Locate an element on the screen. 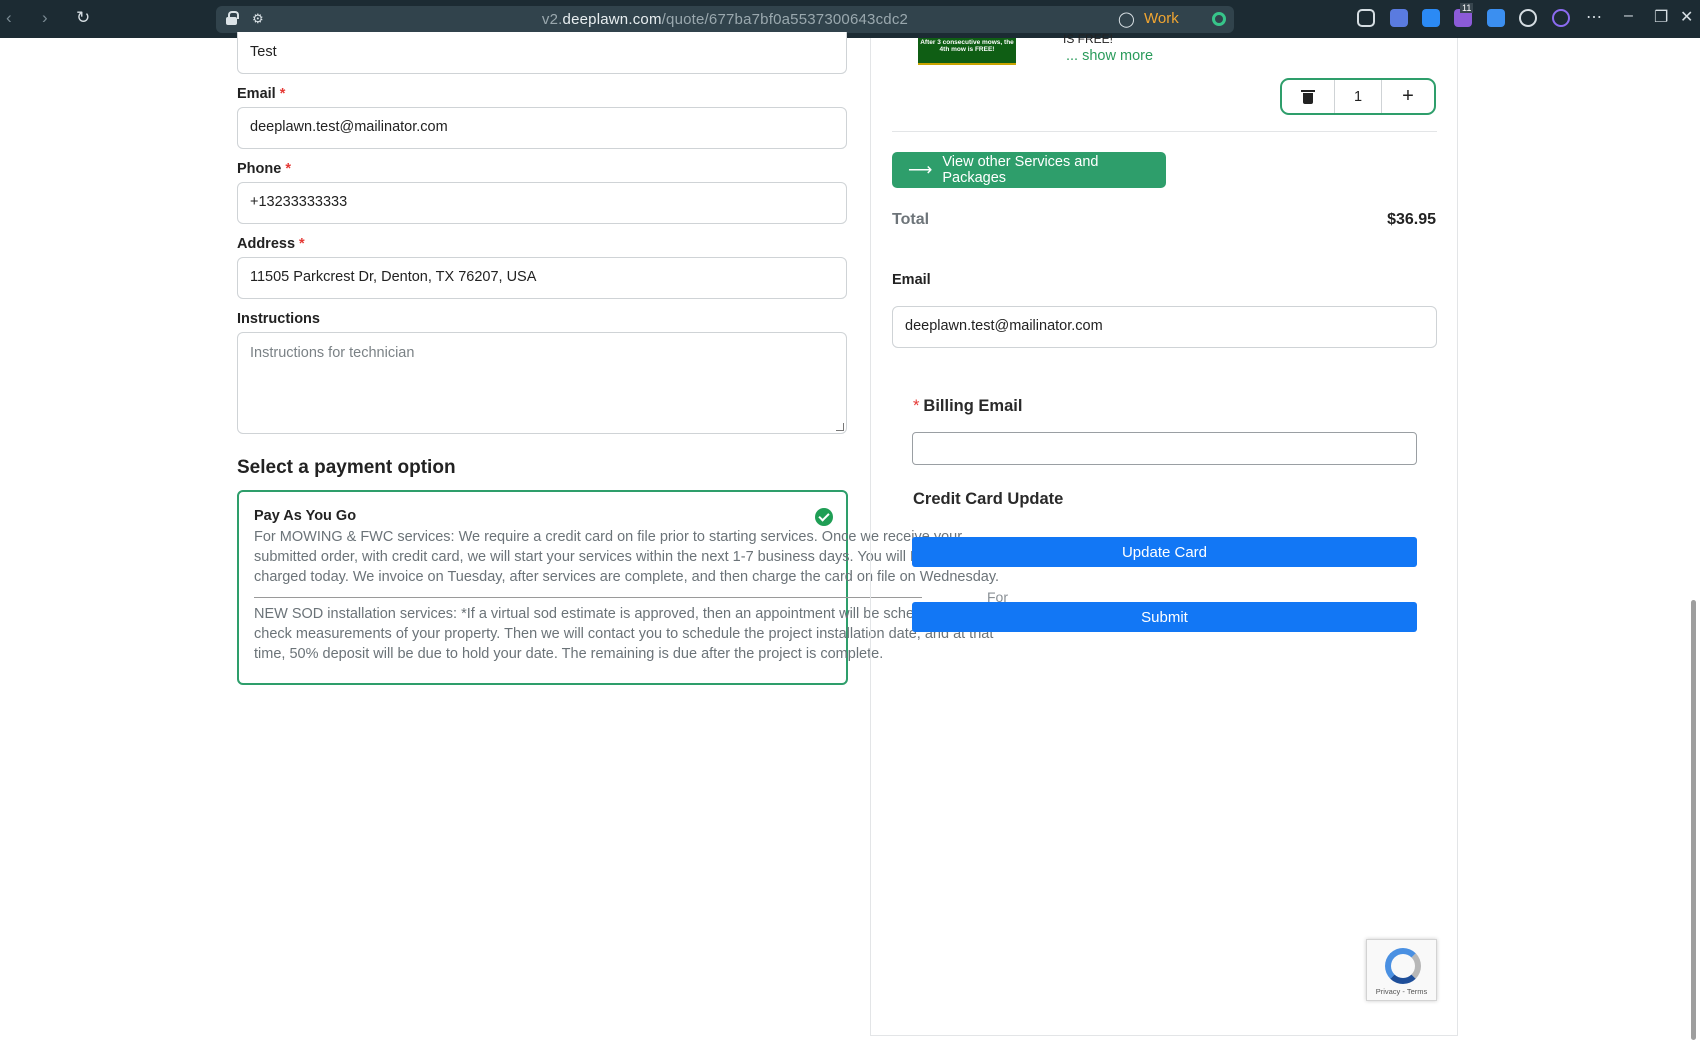 The width and height of the screenshot is (1700, 1045). restore-icon: ❐ is located at coordinates (1661, 17).